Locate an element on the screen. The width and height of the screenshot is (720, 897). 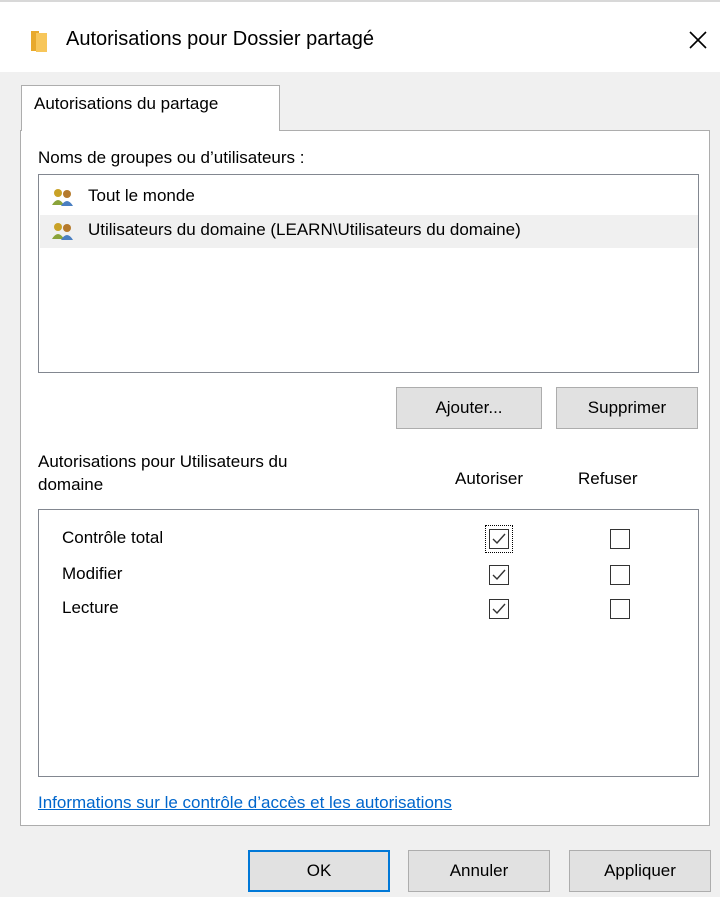
folder-icon is located at coordinates (39, 41).